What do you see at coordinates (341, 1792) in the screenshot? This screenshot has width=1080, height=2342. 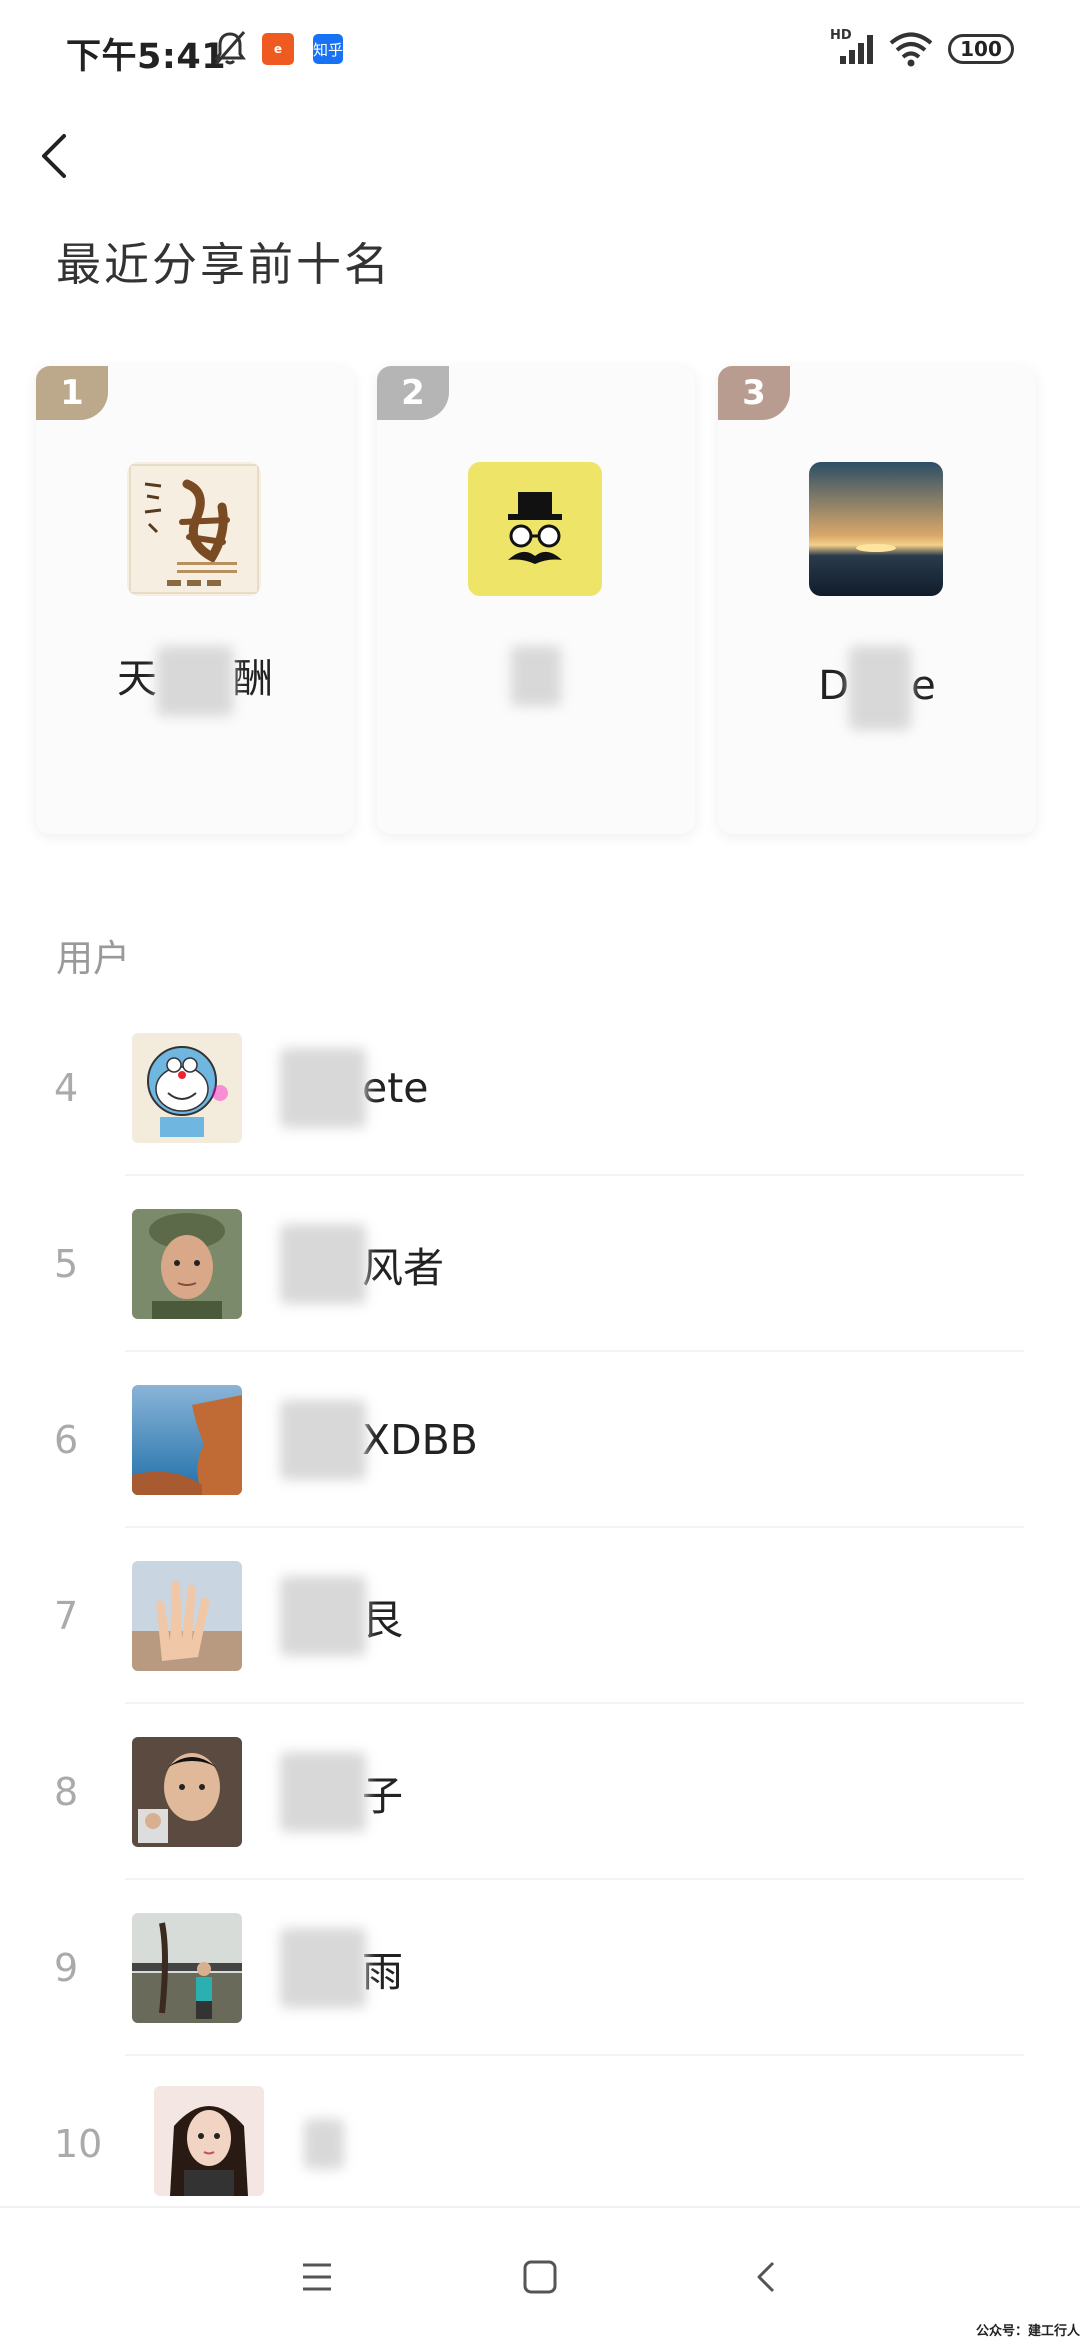 I see `username: 子` at bounding box center [341, 1792].